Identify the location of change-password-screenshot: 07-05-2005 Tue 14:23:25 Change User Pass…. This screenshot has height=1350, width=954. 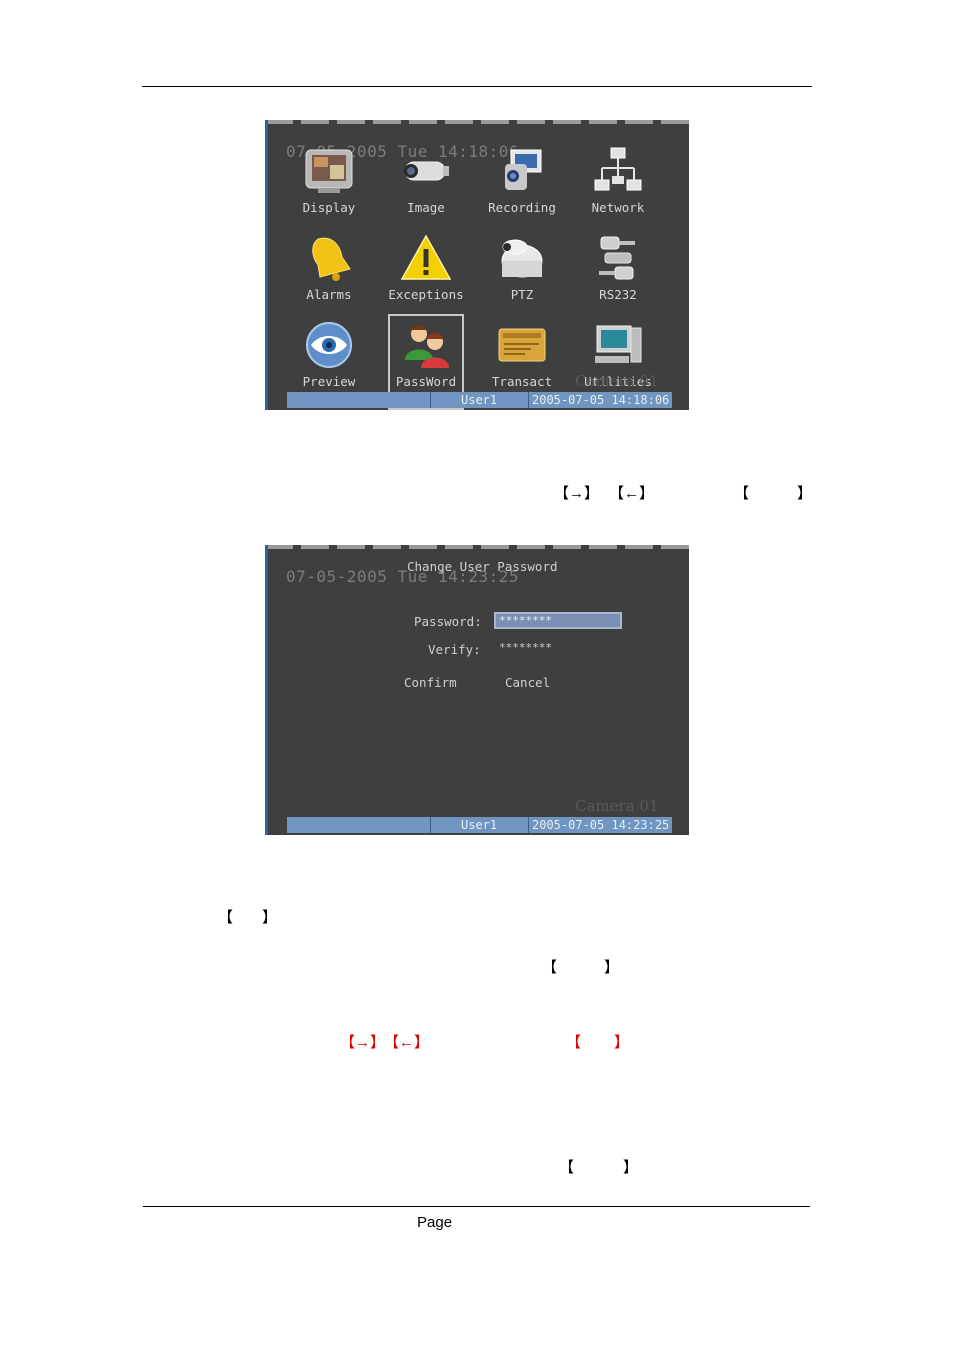
(477, 690).